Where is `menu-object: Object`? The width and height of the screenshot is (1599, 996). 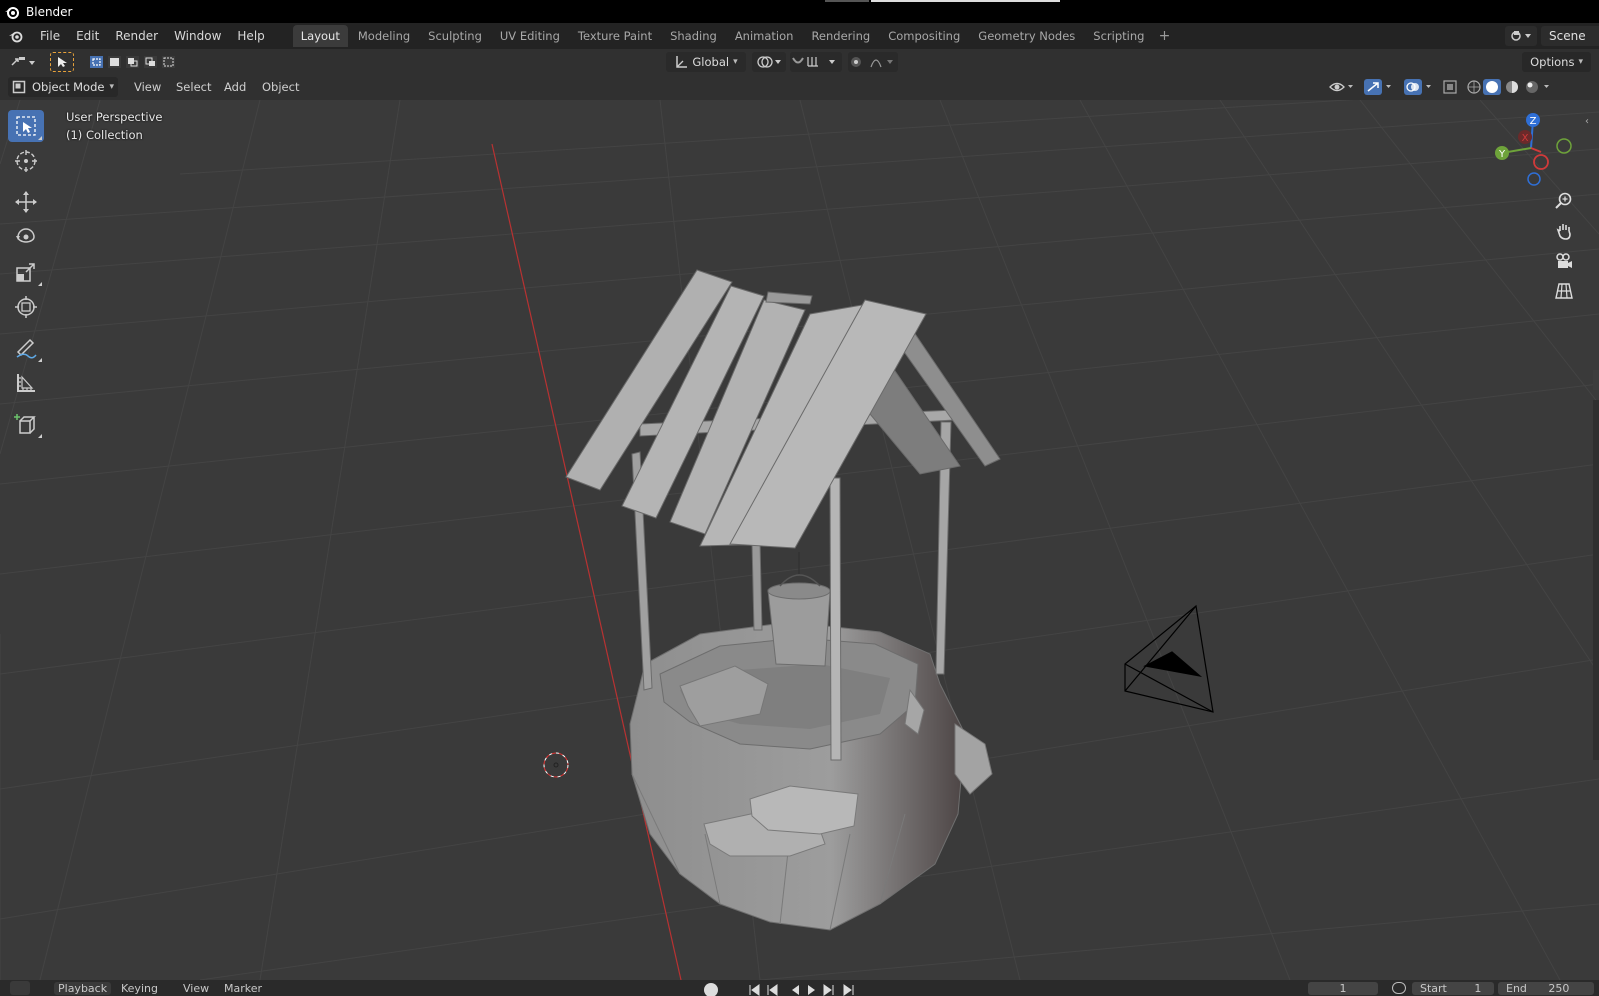
menu-object: Object is located at coordinates (280, 87).